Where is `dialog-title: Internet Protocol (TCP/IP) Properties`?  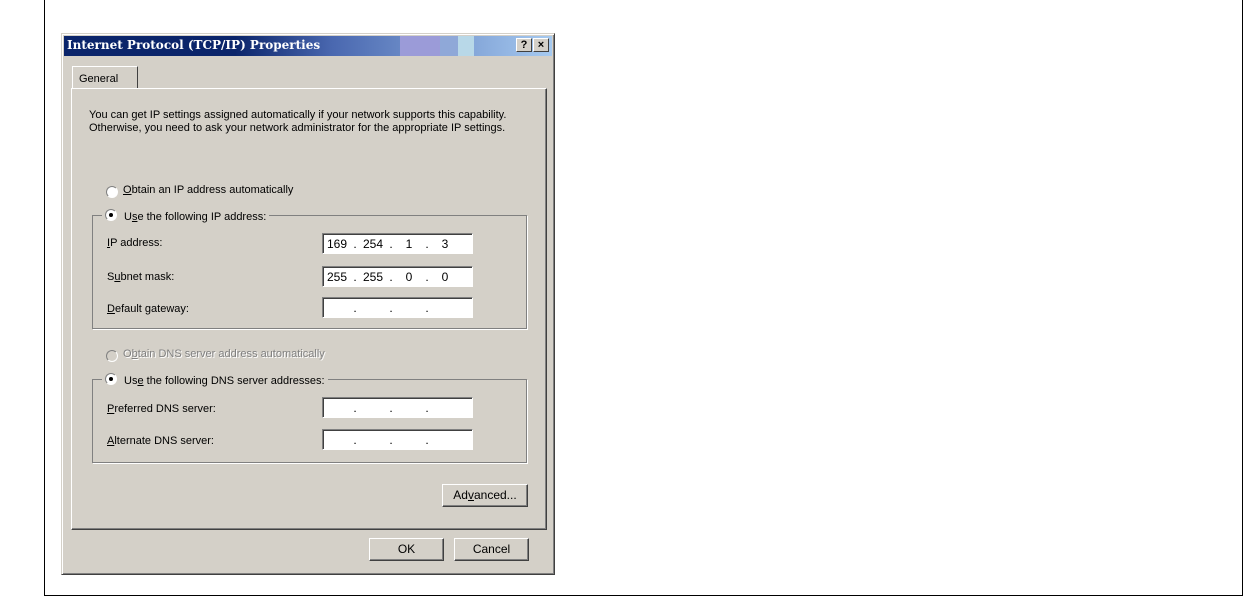
dialog-title: Internet Protocol (TCP/IP) Properties is located at coordinates (194, 45).